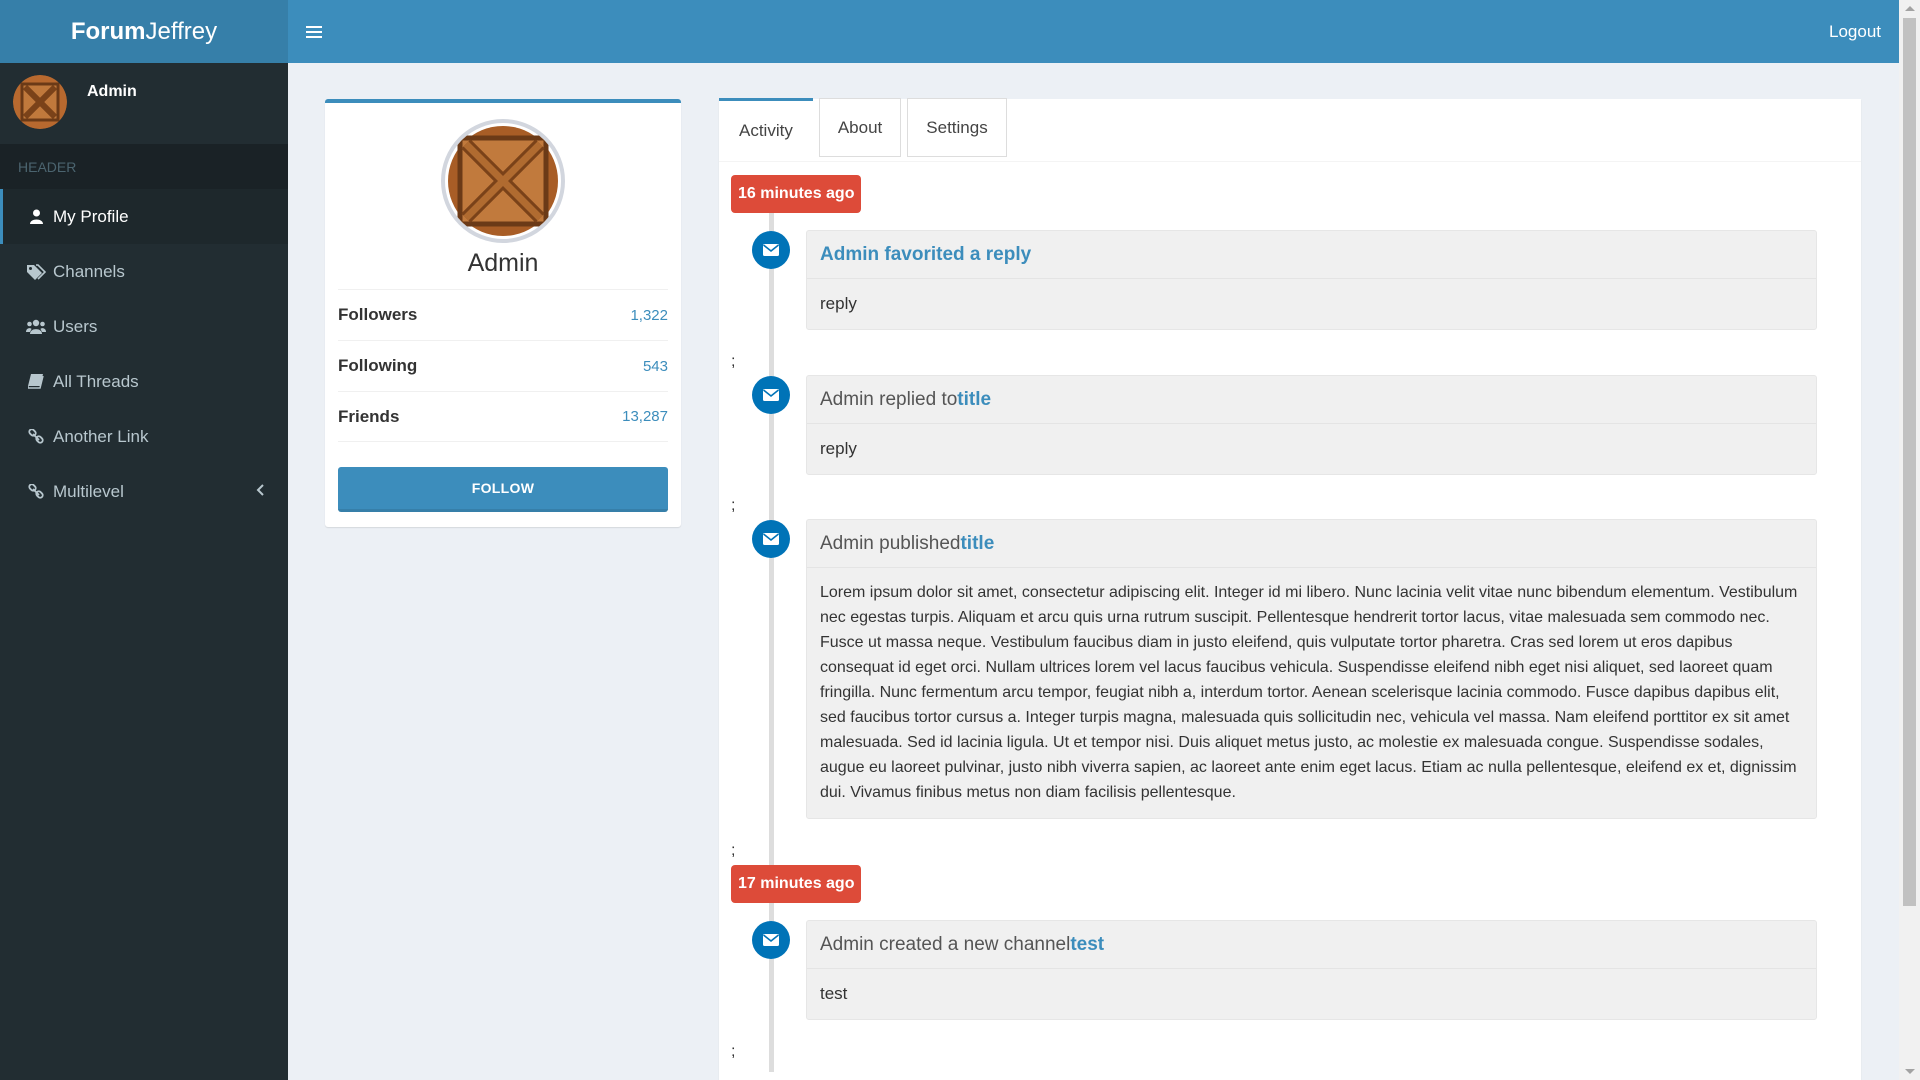 The width and height of the screenshot is (1920, 1080). I want to click on logo-bold-text: Forum, so click(108, 31).